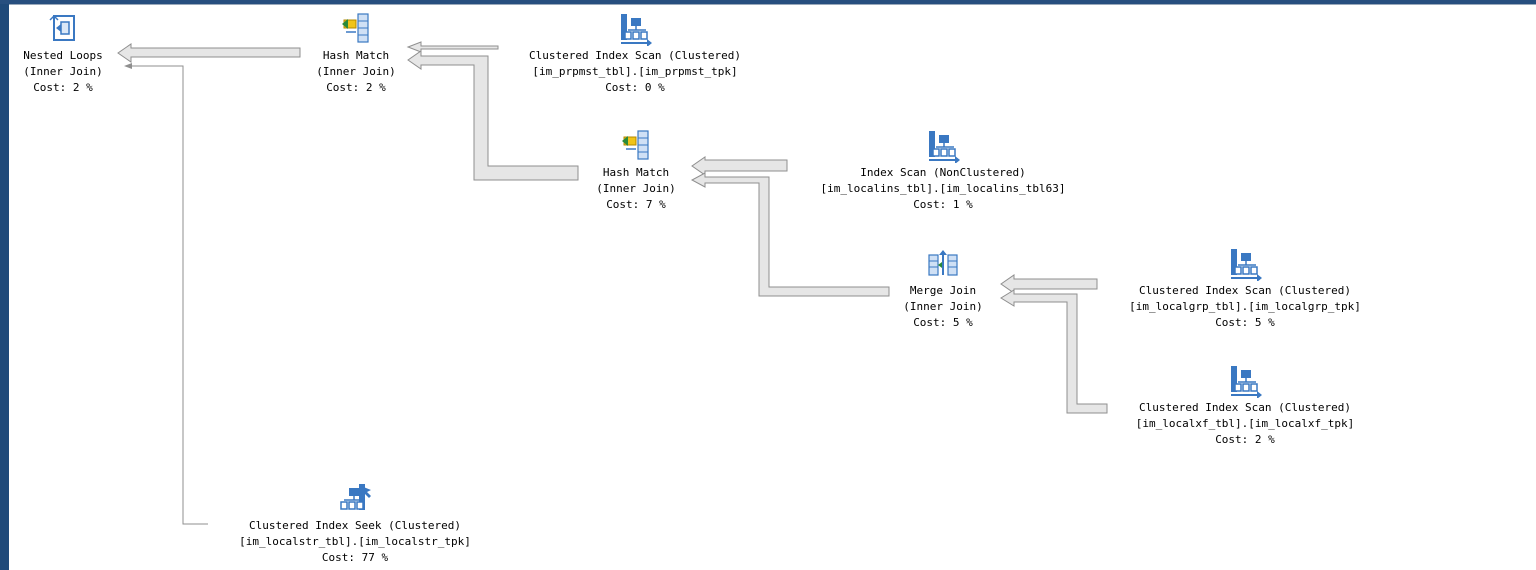 The height and width of the screenshot is (570, 1536). Describe the element at coordinates (355, 541) in the screenshot. I see `node-subtitle: [im_localstr_tbl].[im_localstr_tpk]` at that location.